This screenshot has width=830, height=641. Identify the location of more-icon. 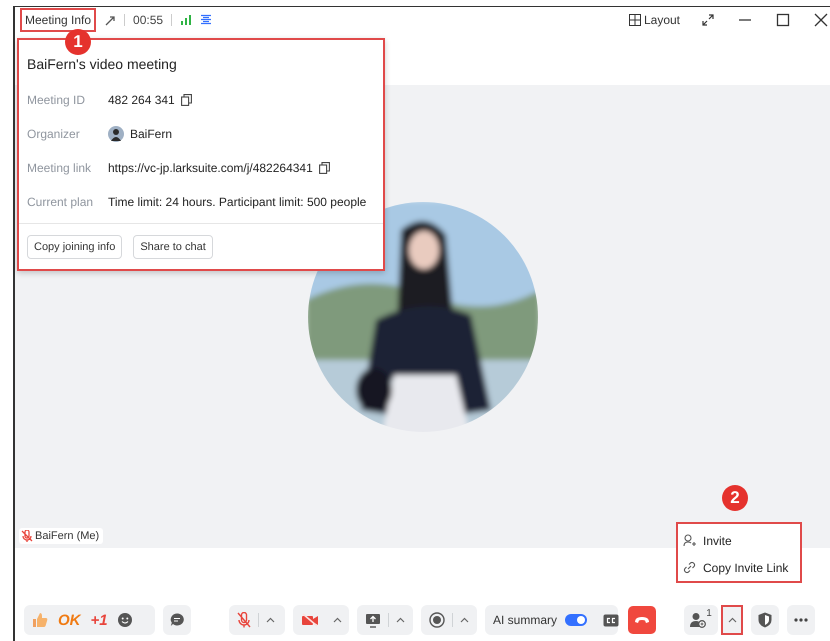
(801, 620).